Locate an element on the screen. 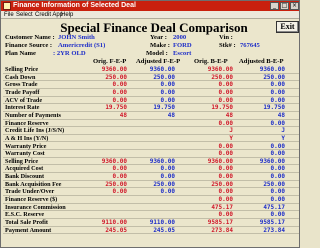  menu-bar: File Select Credit App Help is located at coordinates (150, 15).